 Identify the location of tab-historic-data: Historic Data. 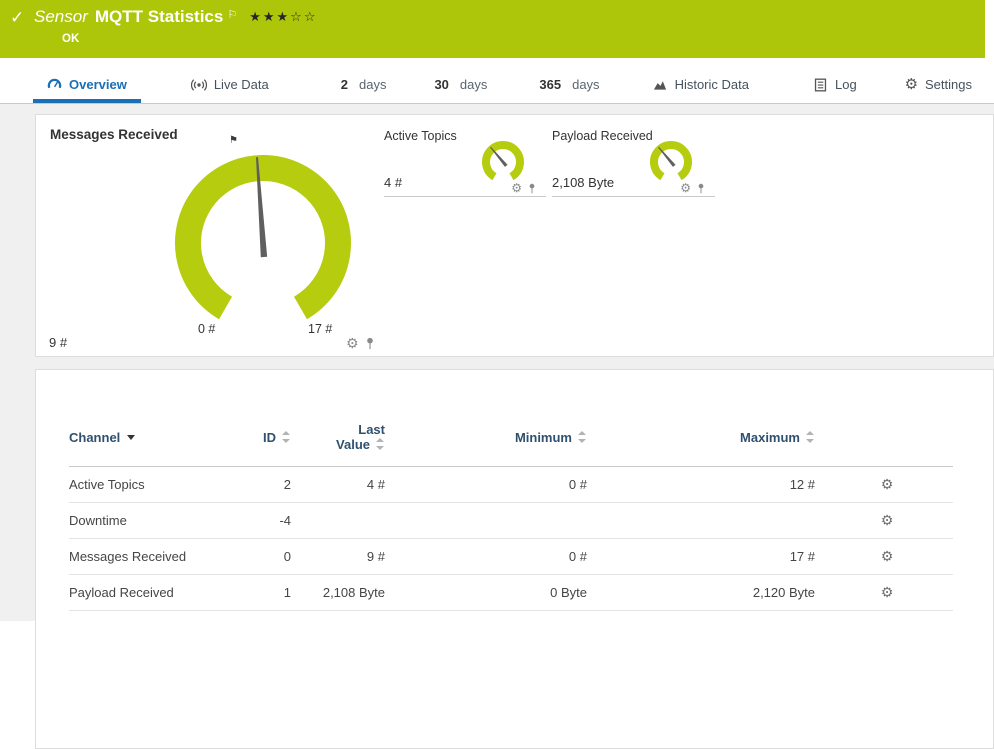
(700, 86).